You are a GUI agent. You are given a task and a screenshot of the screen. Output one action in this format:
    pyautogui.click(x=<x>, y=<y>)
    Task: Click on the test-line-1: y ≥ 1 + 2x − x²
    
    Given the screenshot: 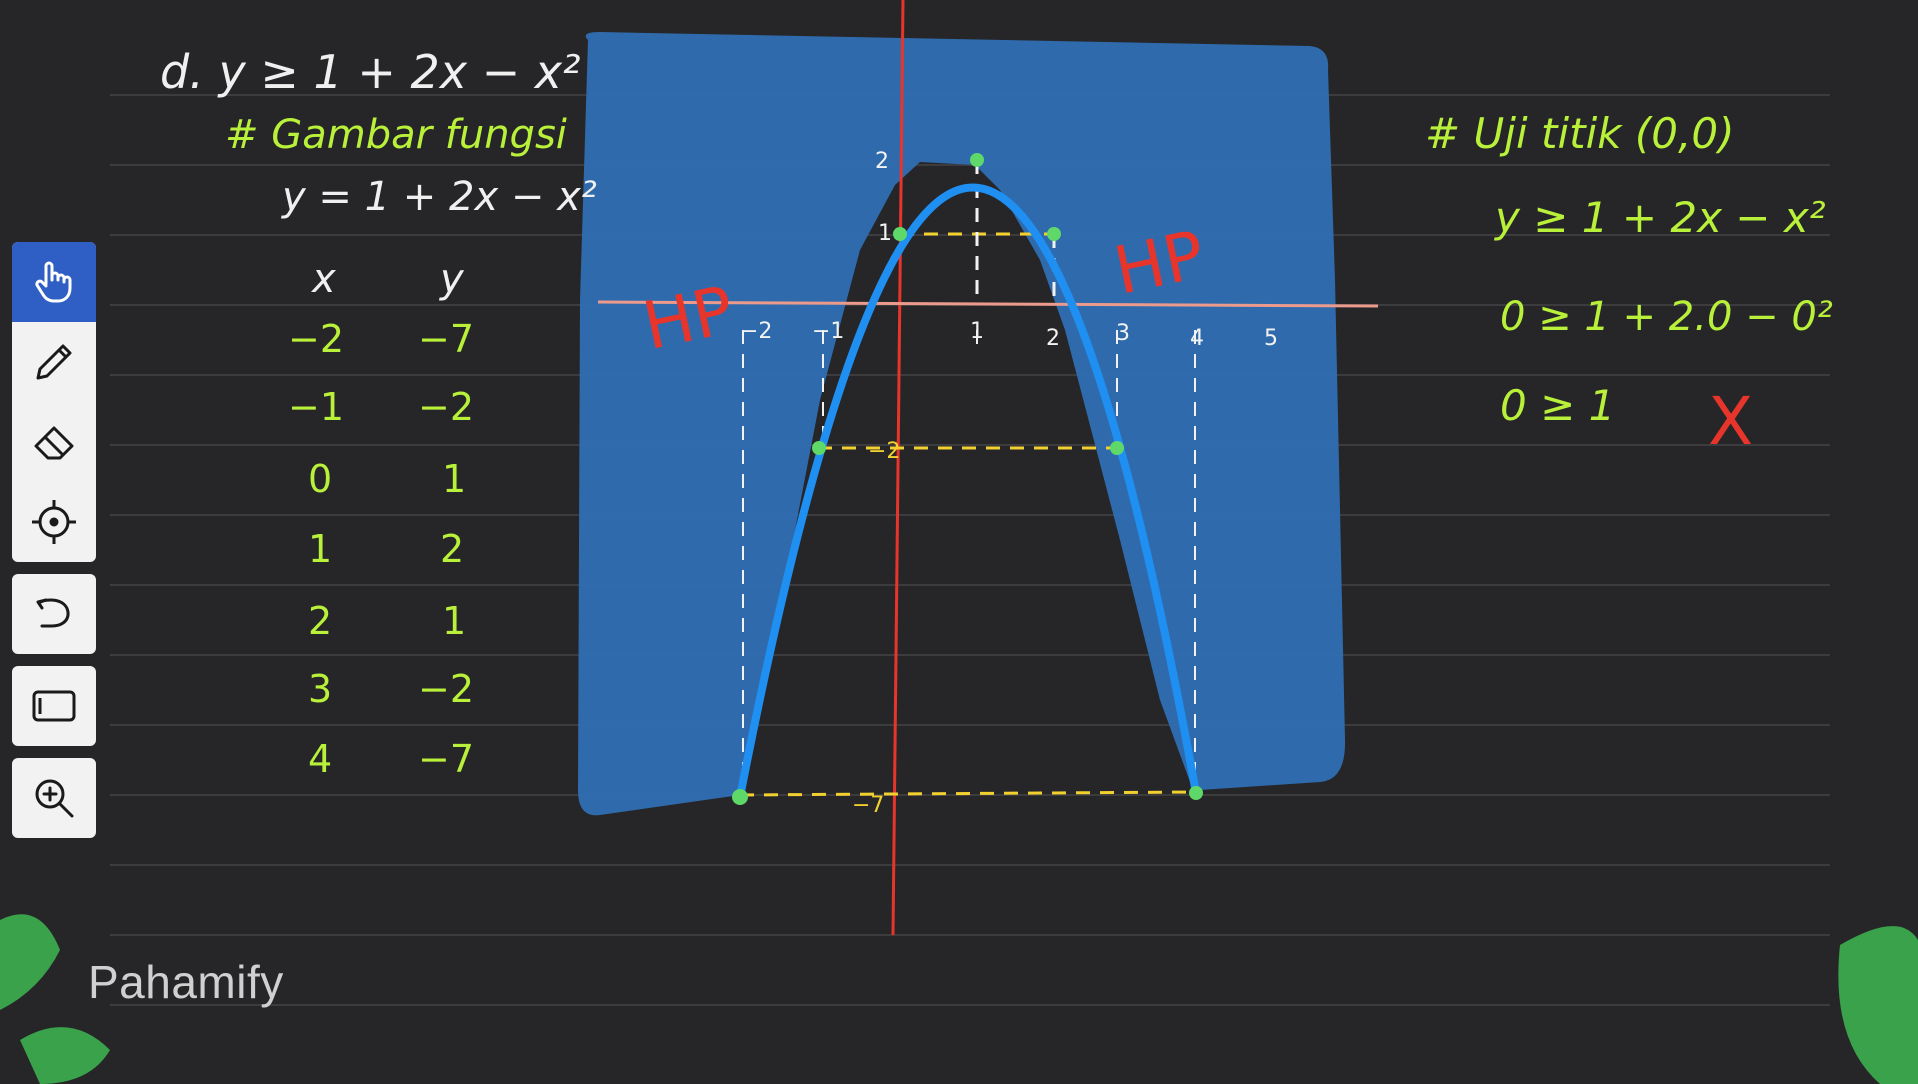 What is the action you would take?
    pyautogui.click(x=1659, y=217)
    